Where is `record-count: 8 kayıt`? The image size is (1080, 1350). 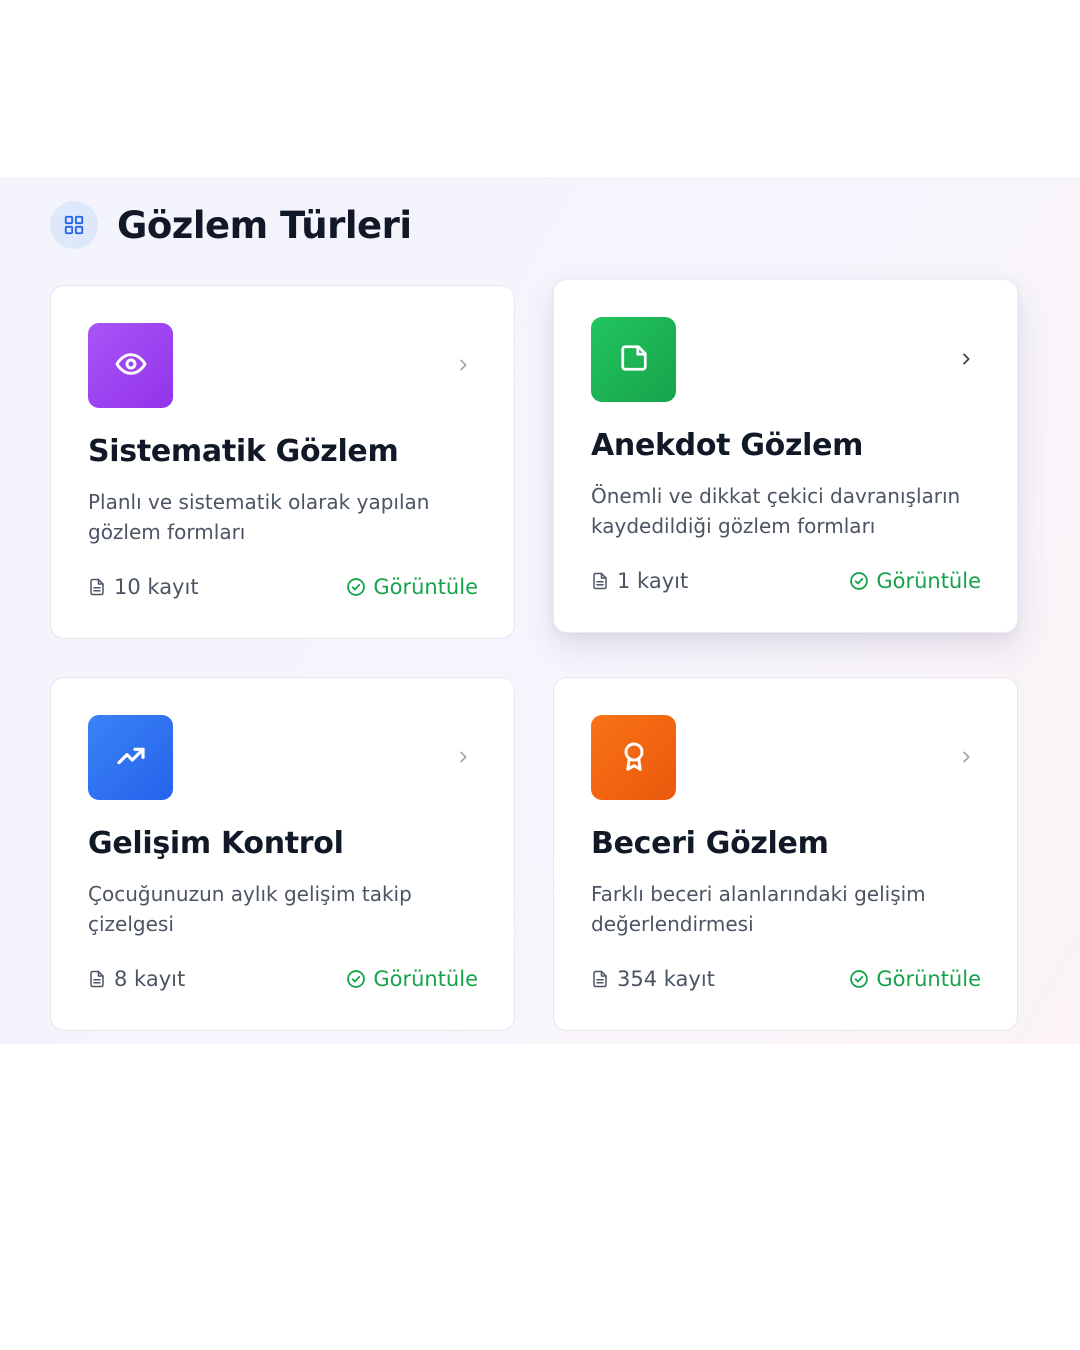 record-count: 8 kayıt is located at coordinates (136, 979).